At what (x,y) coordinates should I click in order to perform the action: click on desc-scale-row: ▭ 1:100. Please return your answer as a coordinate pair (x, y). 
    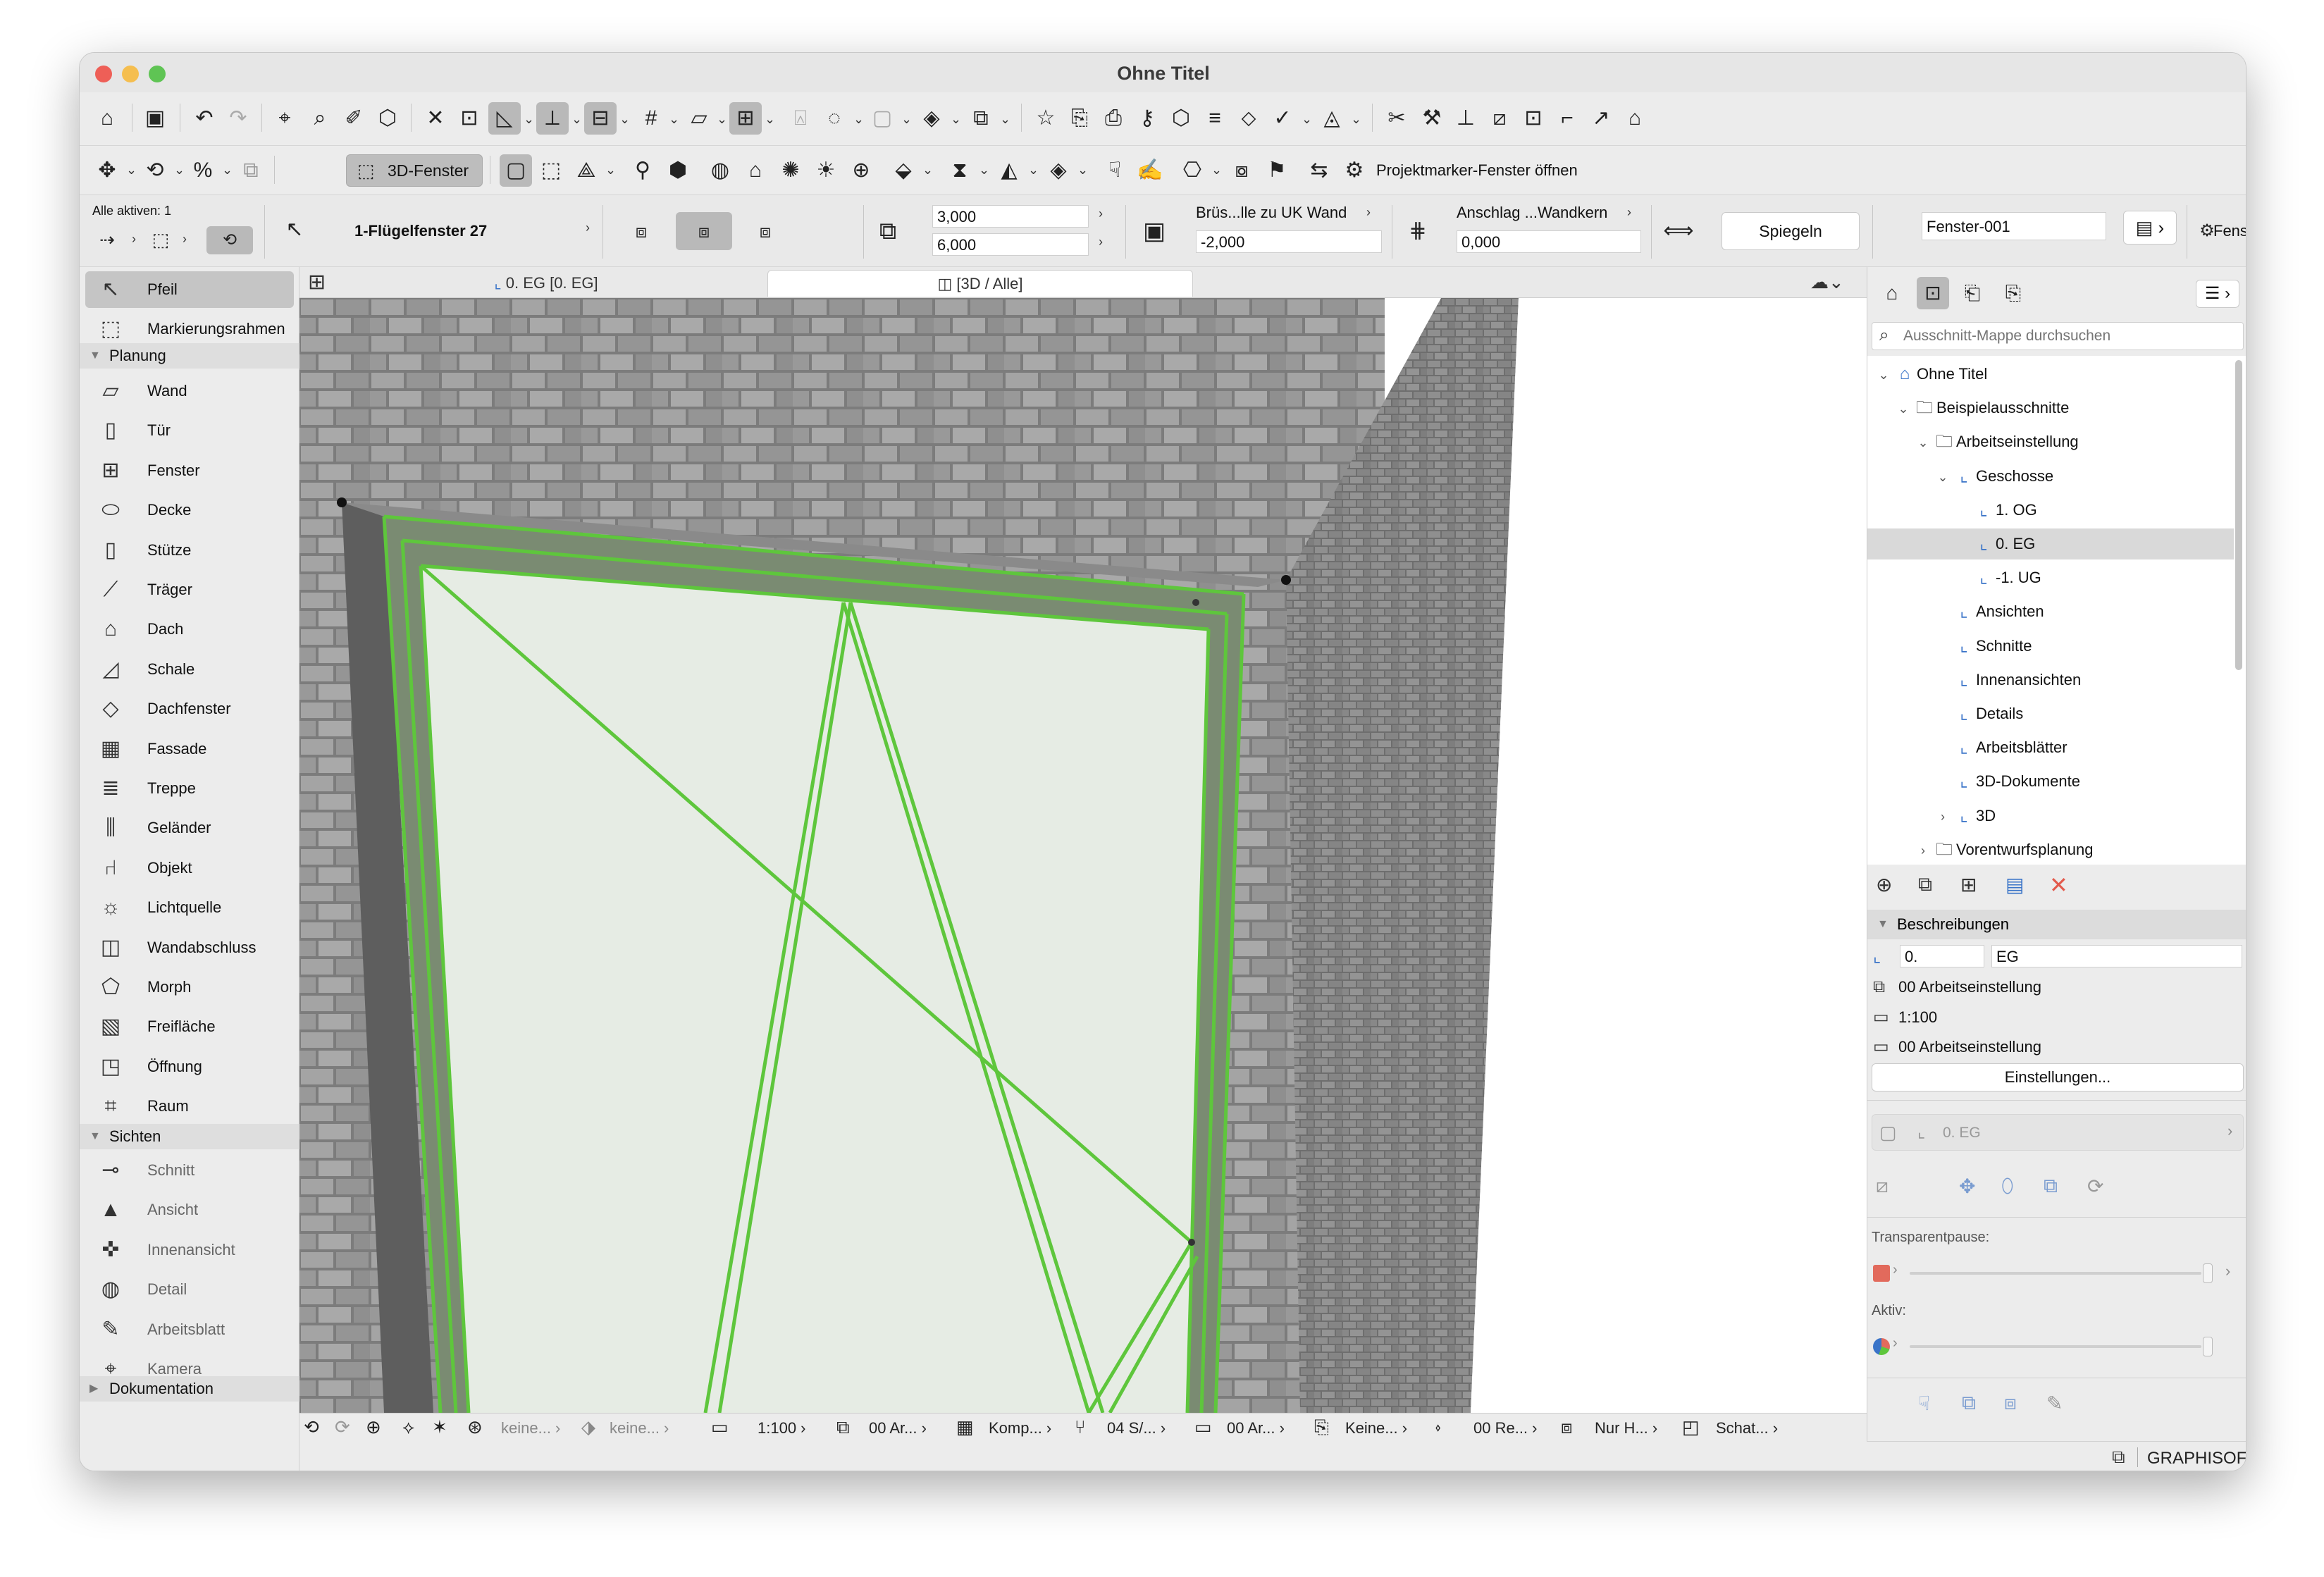
    Looking at the image, I should click on (1905, 1017).